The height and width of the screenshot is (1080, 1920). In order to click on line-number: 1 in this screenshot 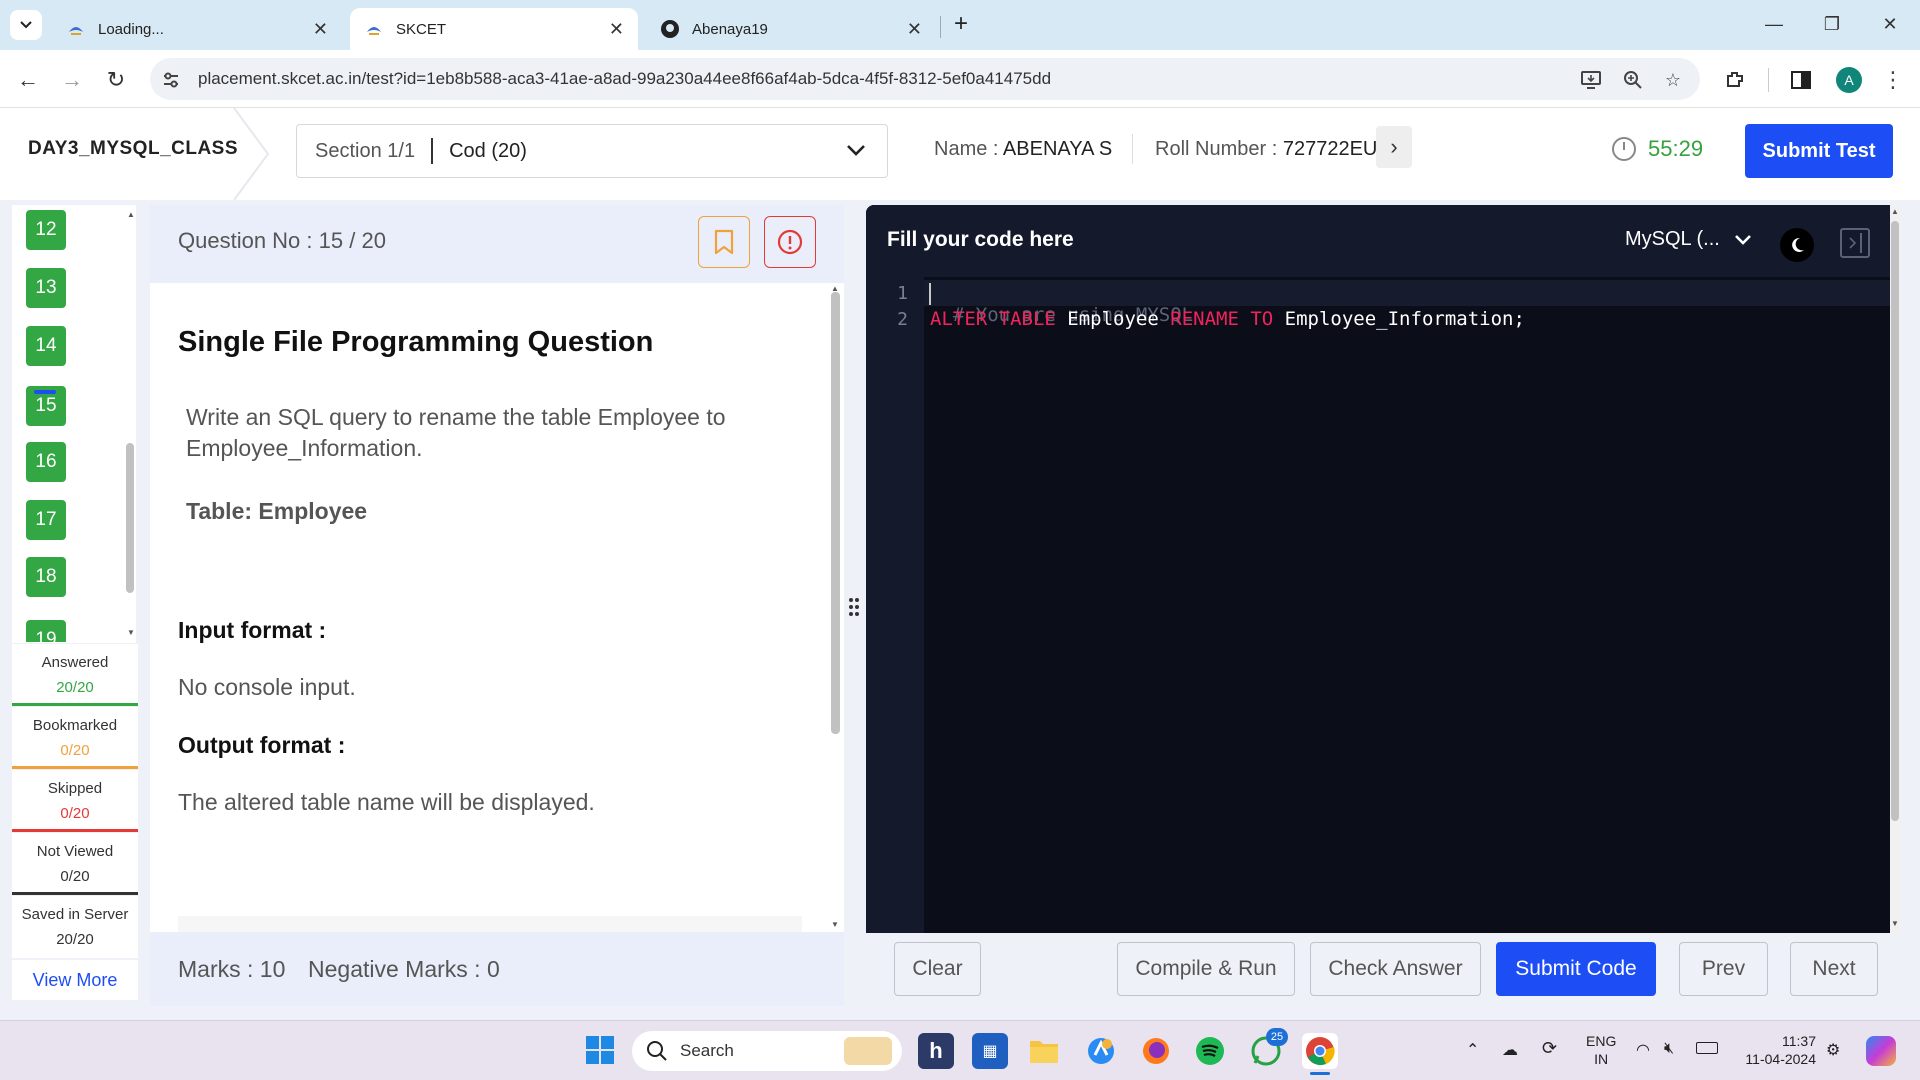, I will do `click(902, 293)`.